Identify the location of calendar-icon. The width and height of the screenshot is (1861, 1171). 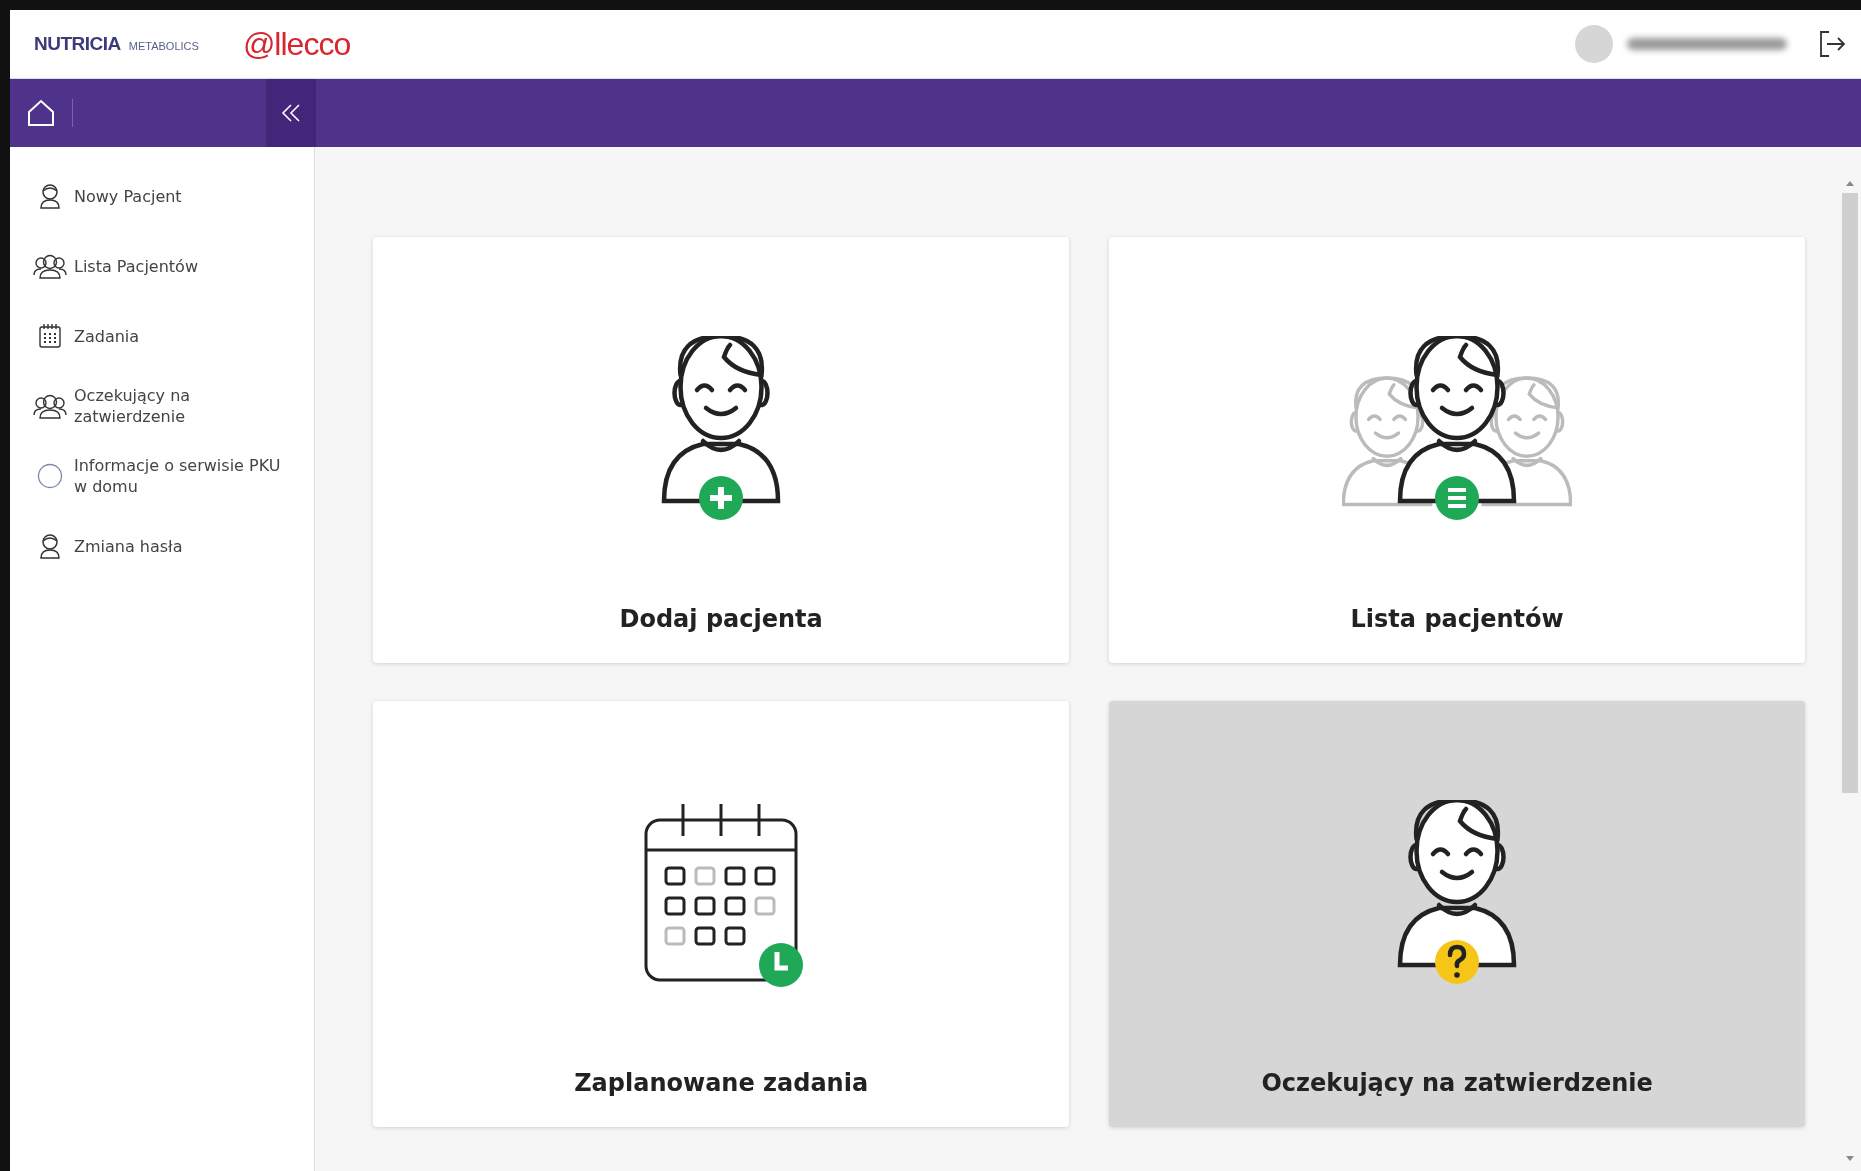
(50, 336).